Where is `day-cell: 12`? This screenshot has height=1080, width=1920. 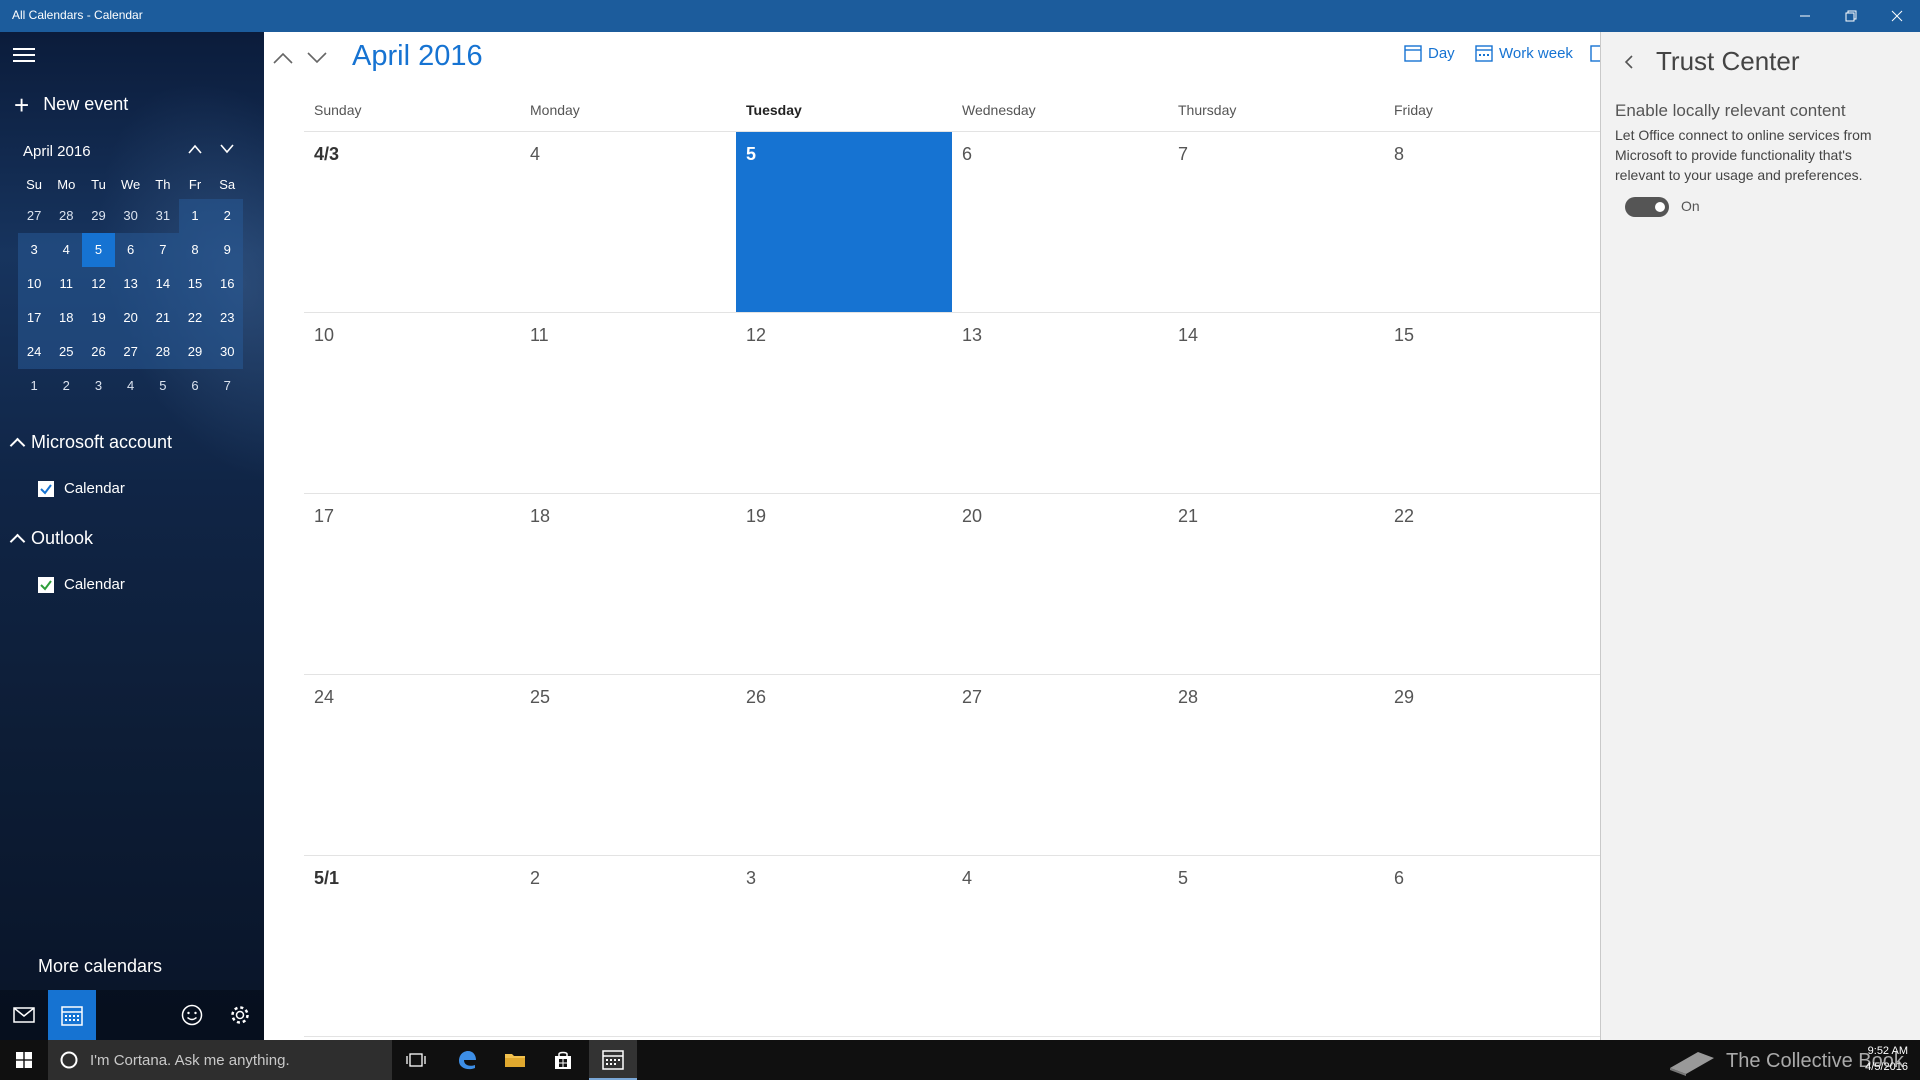
day-cell: 12 is located at coordinates (844, 403).